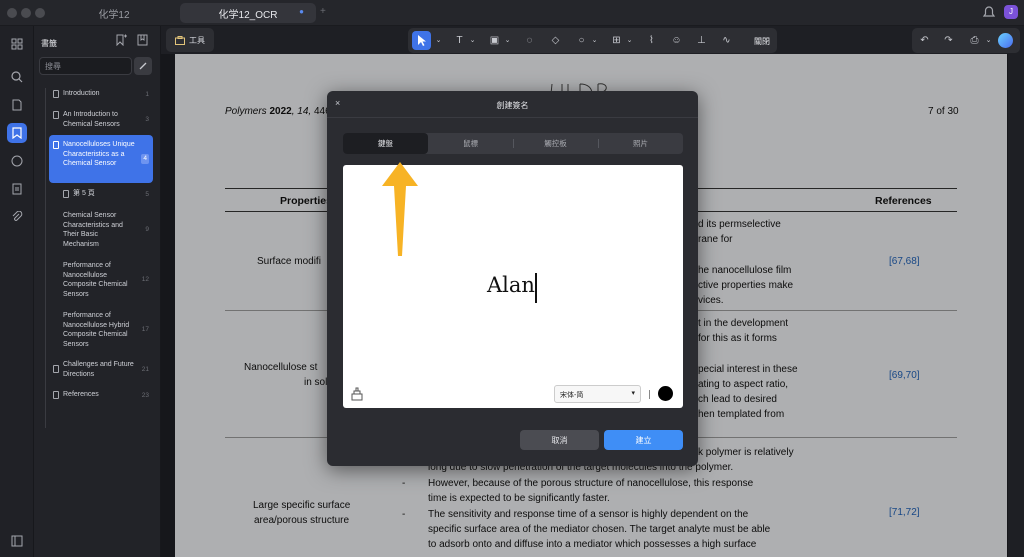 Image resolution: width=1024 pixels, height=557 pixels. What do you see at coordinates (1016, 305) in the screenshot?
I see `vertical-scrollbar` at bounding box center [1016, 305].